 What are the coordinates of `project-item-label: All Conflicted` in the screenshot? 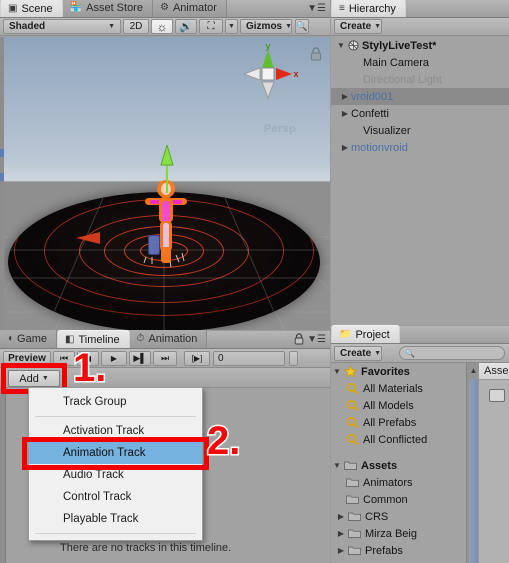 It's located at (395, 439).